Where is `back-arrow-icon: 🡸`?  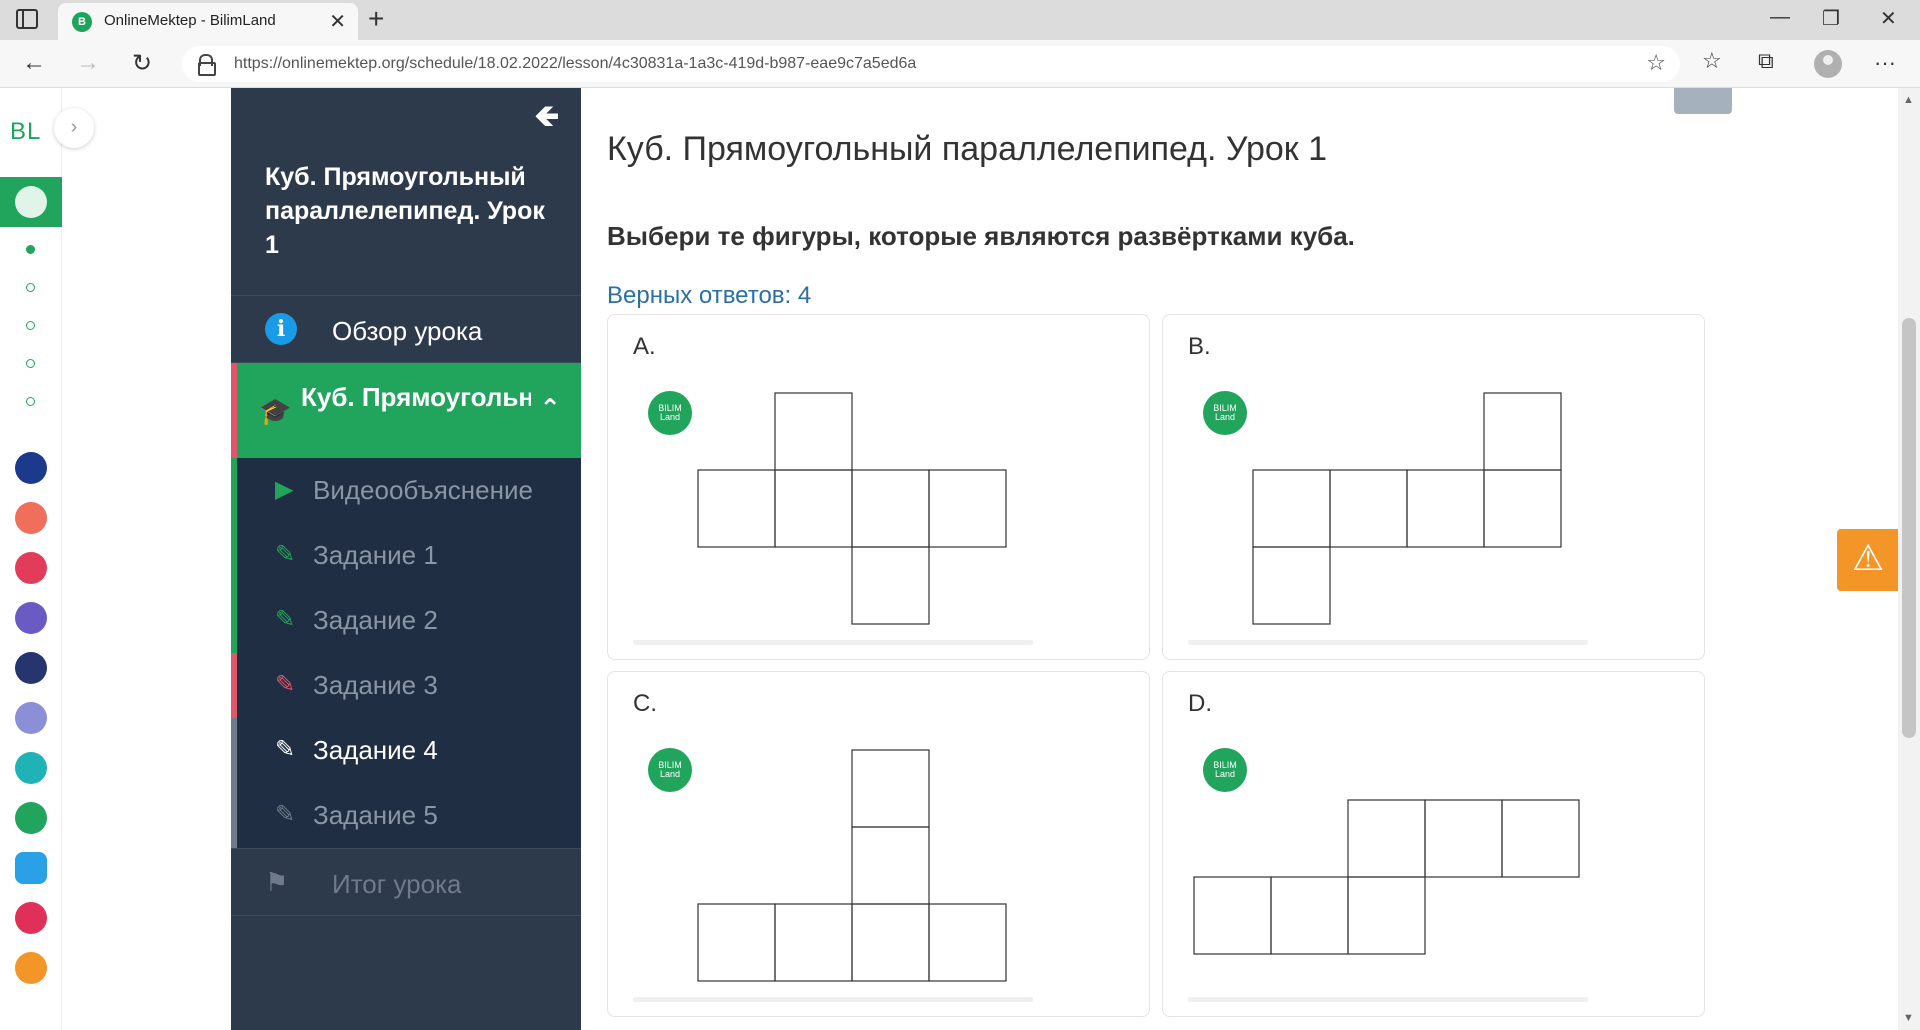 back-arrow-icon: 🡸 is located at coordinates (547, 119).